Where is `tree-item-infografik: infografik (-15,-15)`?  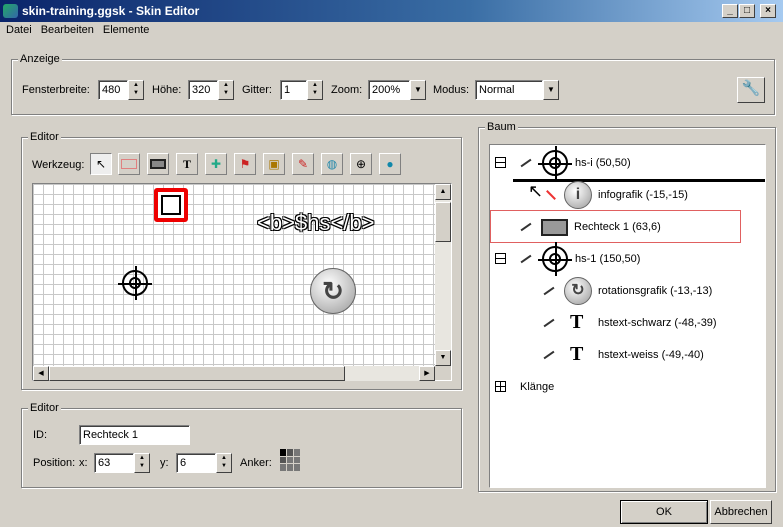 tree-item-infografik: infografik (-15,-15) is located at coordinates (643, 195).